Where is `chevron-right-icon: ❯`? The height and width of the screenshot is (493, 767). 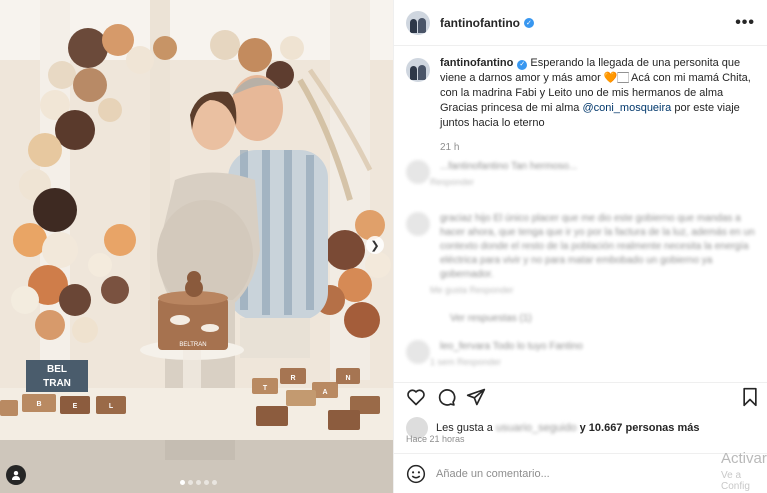
chevron-right-icon: ❯ is located at coordinates (375, 245).